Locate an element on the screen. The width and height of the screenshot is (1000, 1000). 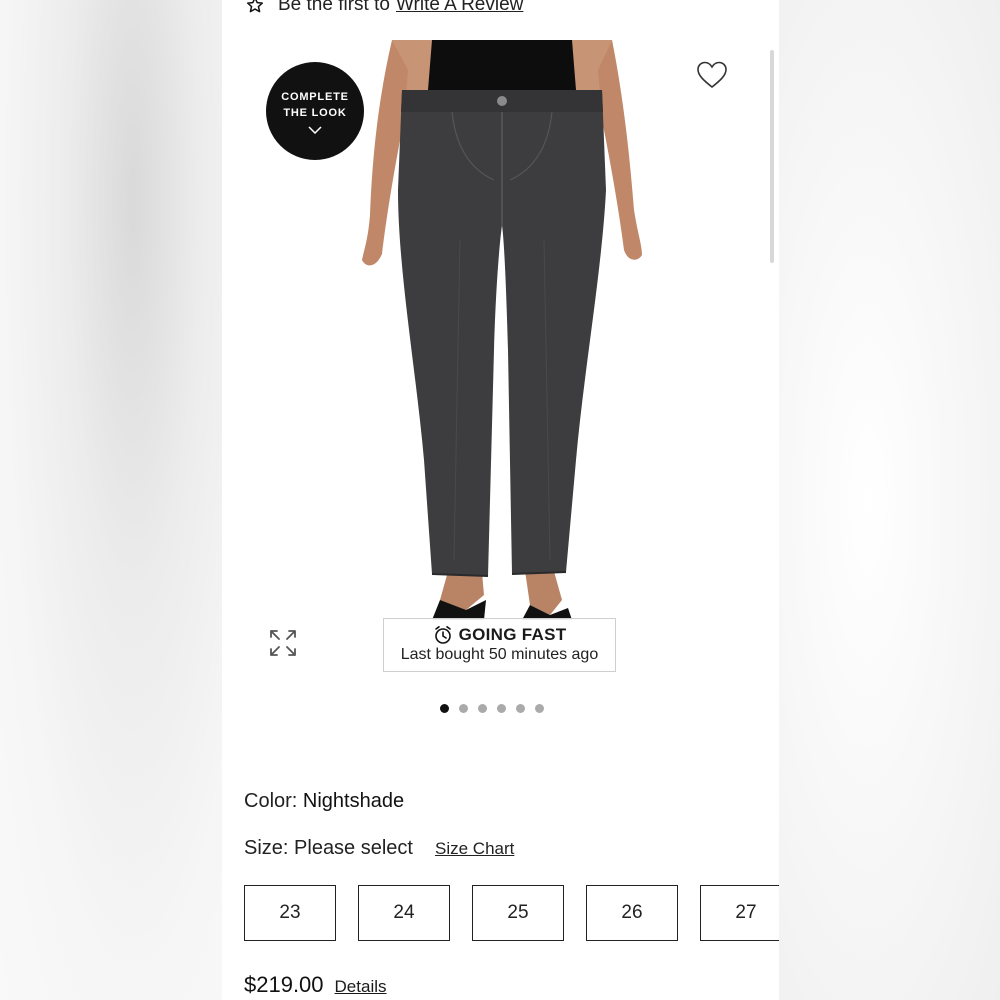
heart-icon is located at coordinates (712, 75).